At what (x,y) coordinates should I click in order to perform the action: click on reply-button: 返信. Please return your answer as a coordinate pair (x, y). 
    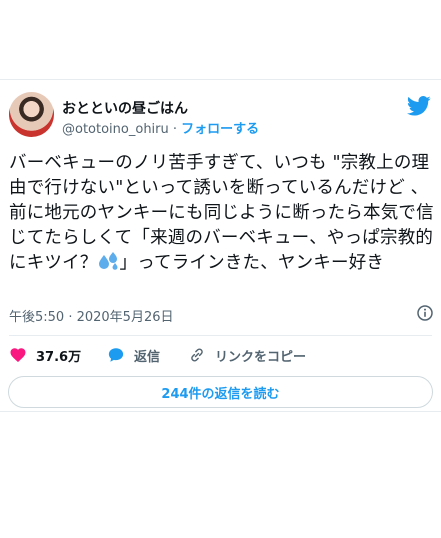
    Looking at the image, I should click on (133, 355).